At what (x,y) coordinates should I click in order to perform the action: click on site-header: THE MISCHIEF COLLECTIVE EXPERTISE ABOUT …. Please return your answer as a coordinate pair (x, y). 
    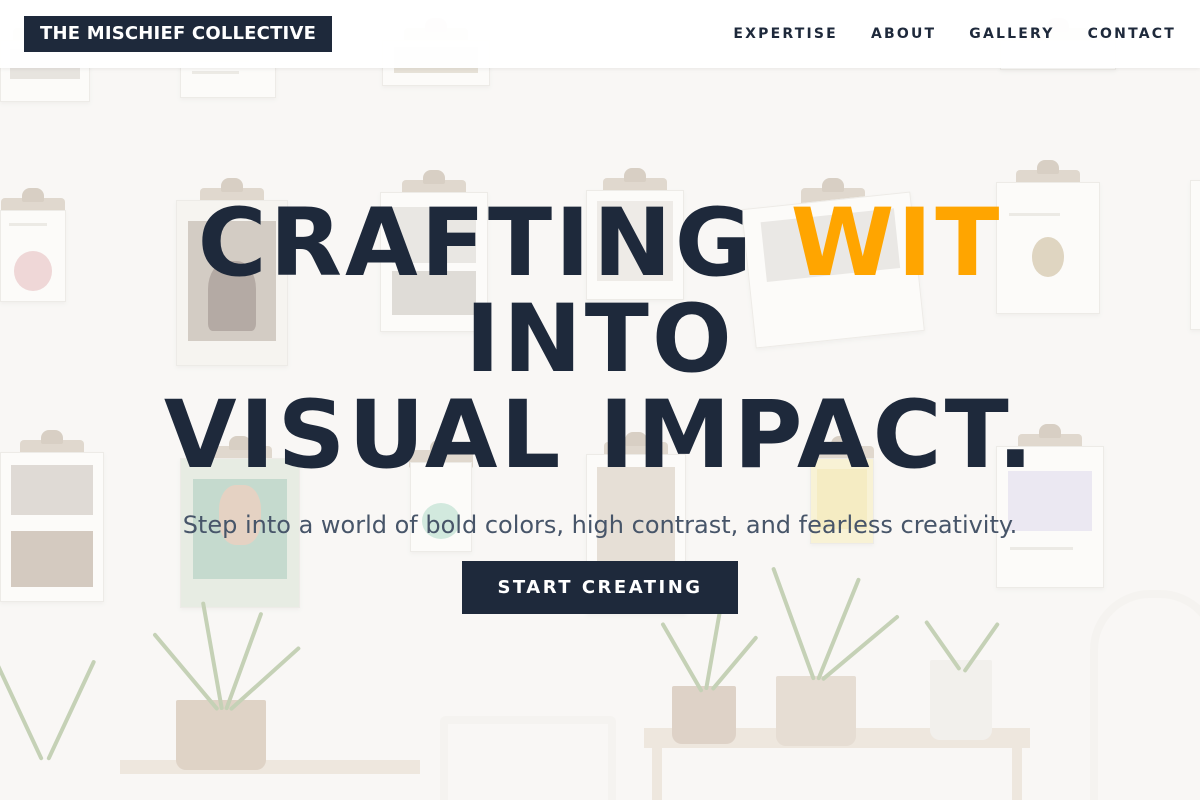
    Looking at the image, I should click on (600, 34).